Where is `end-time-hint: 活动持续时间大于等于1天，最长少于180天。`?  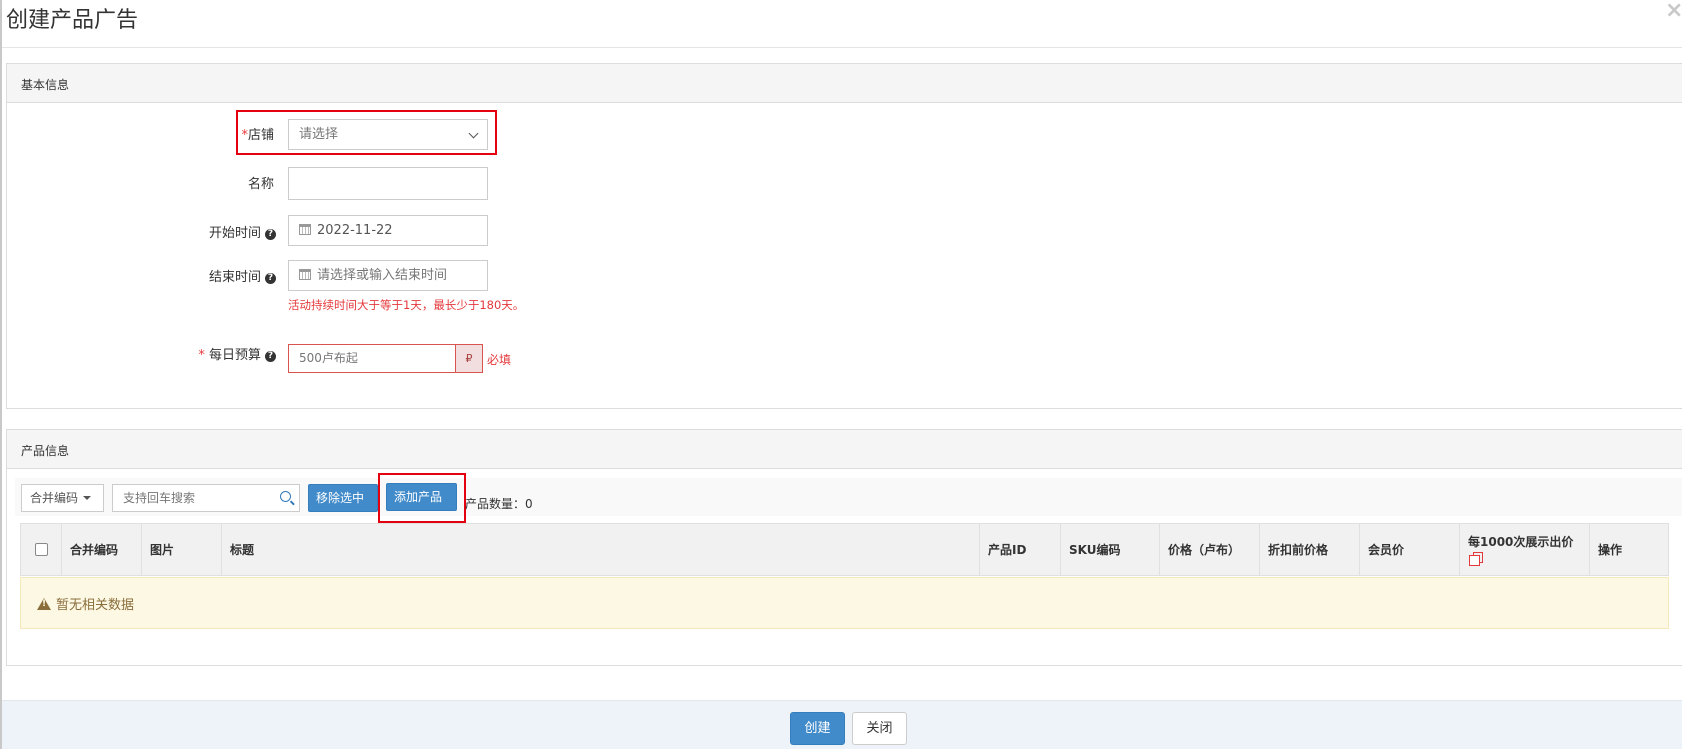
end-time-hint: 活动持续时间大于等于1天，最长少于180天。 is located at coordinates (406, 305).